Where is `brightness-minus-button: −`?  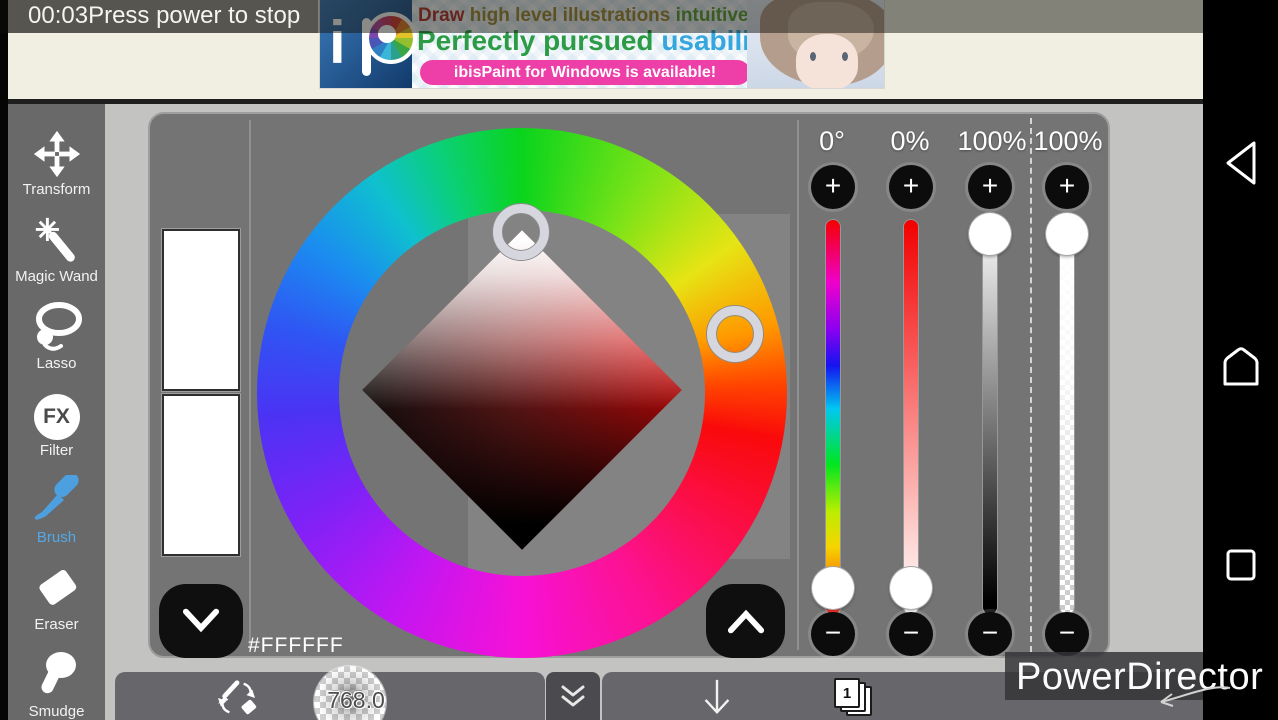
brightness-minus-button: − is located at coordinates (990, 634).